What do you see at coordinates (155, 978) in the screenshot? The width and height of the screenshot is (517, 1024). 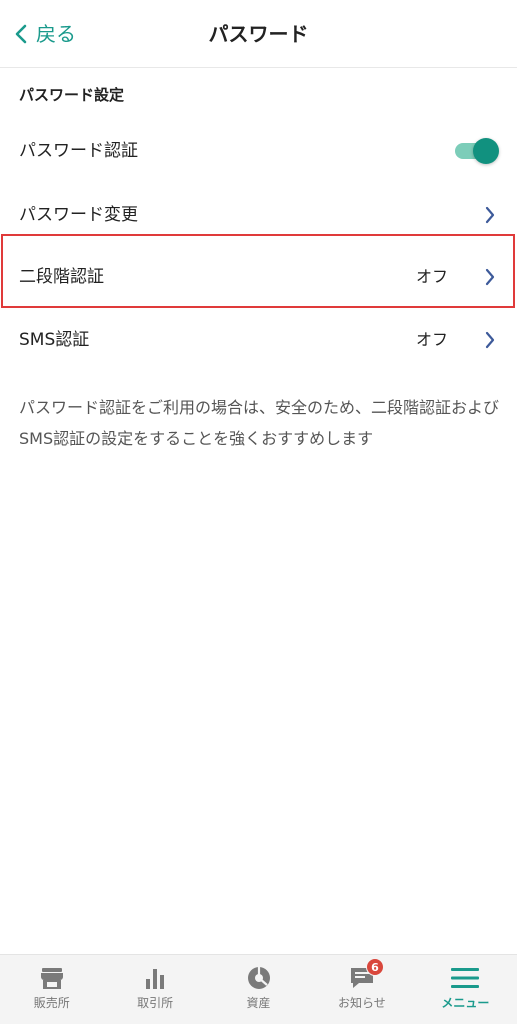 I see `bar-chart-icon` at bounding box center [155, 978].